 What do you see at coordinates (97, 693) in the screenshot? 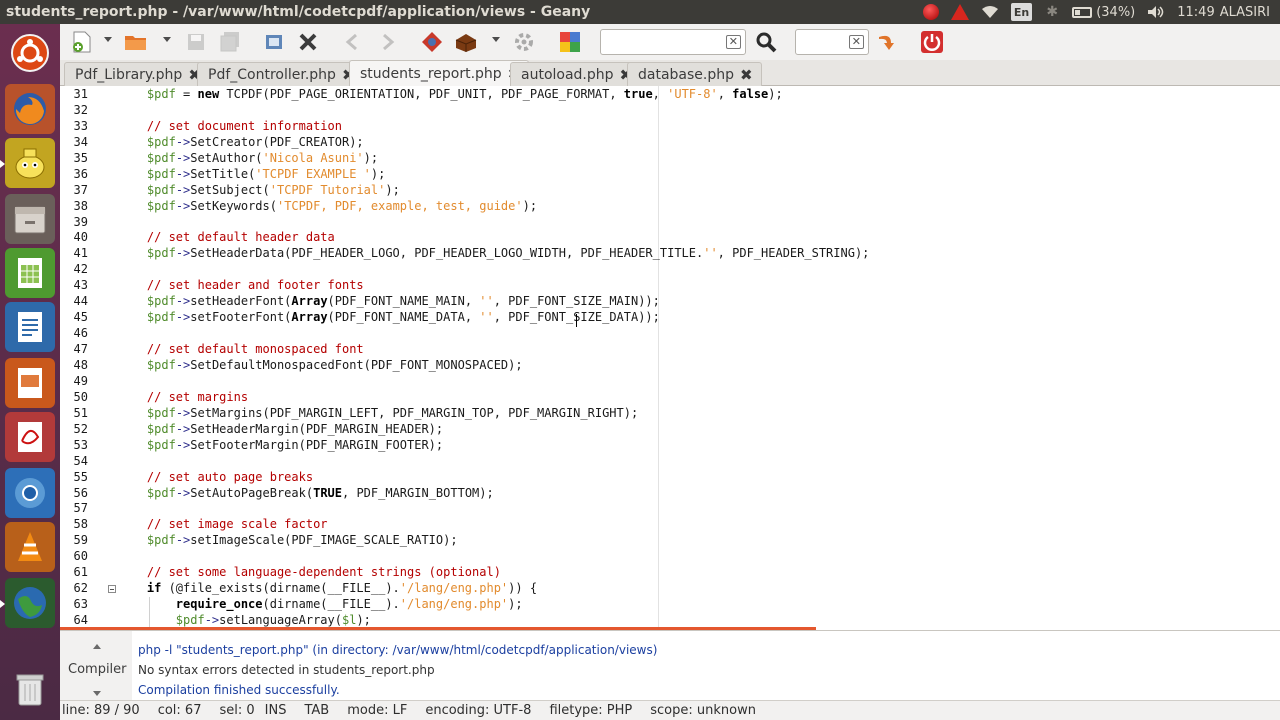
I see `scroll-down-icon` at bounding box center [97, 693].